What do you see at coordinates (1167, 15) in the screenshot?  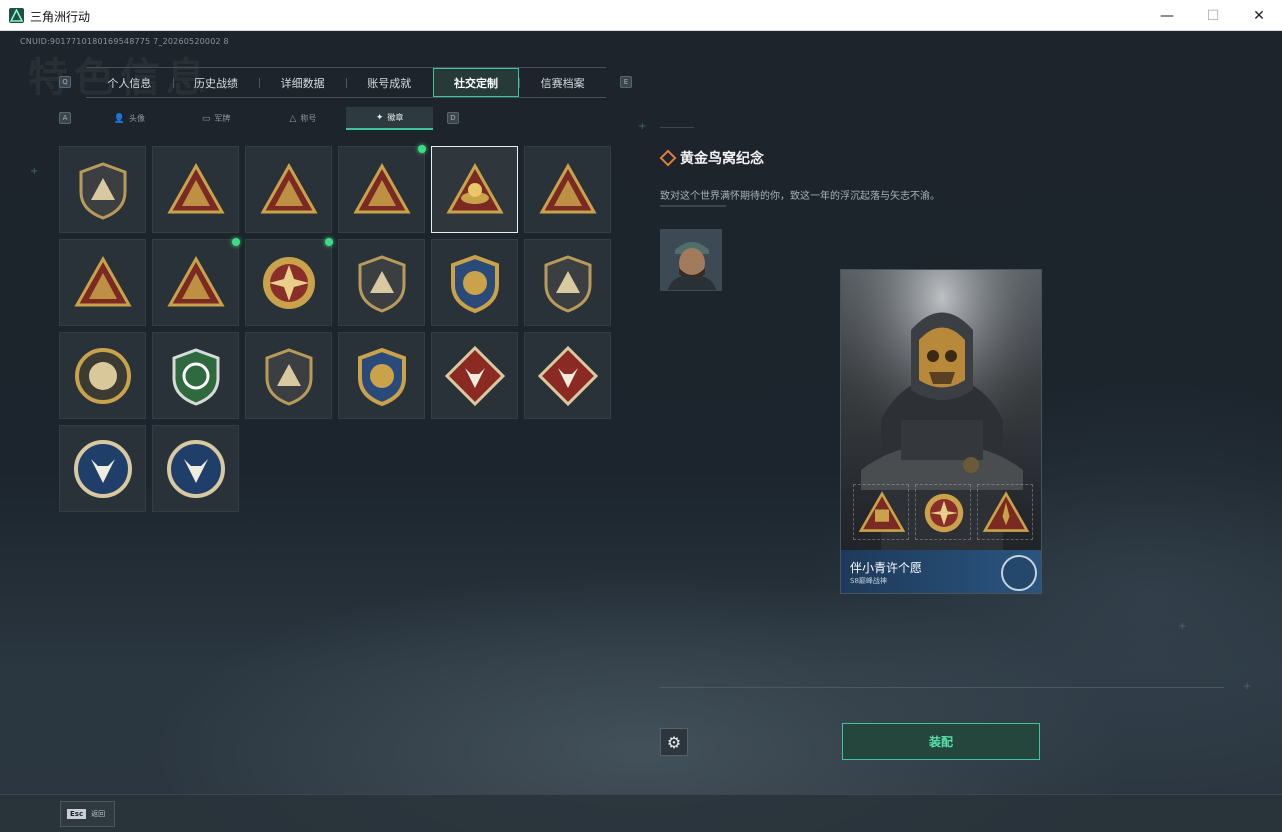 I see `minimize-button: —` at bounding box center [1167, 15].